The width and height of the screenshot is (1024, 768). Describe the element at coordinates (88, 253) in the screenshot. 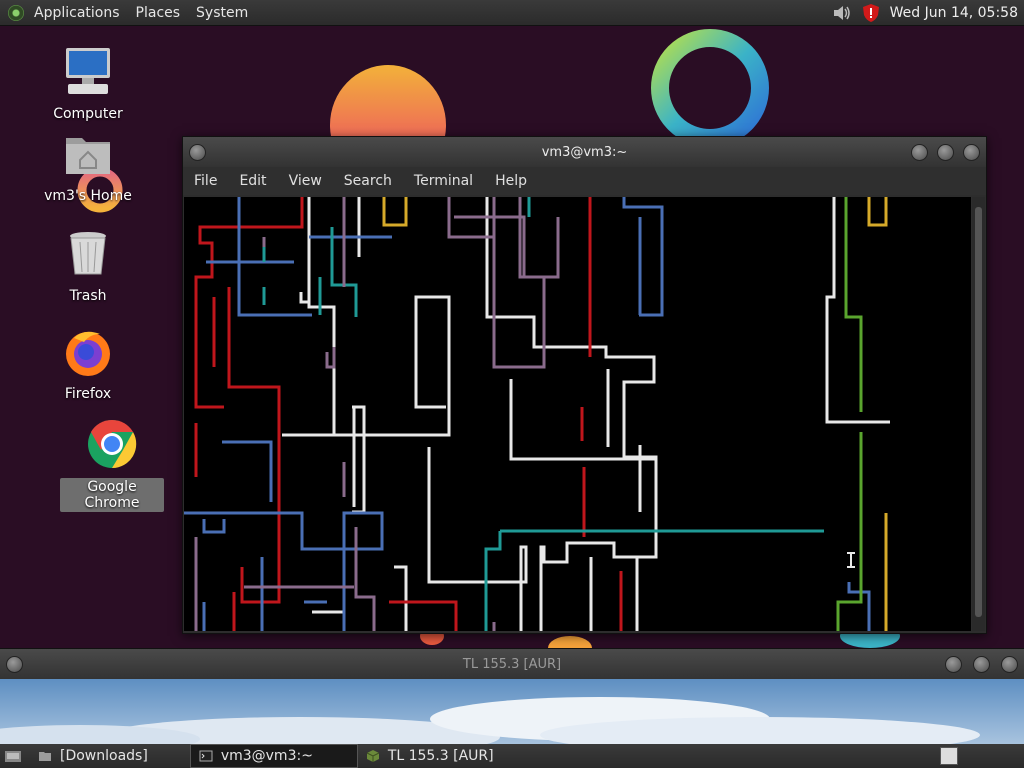

I see `trash-icon` at that location.